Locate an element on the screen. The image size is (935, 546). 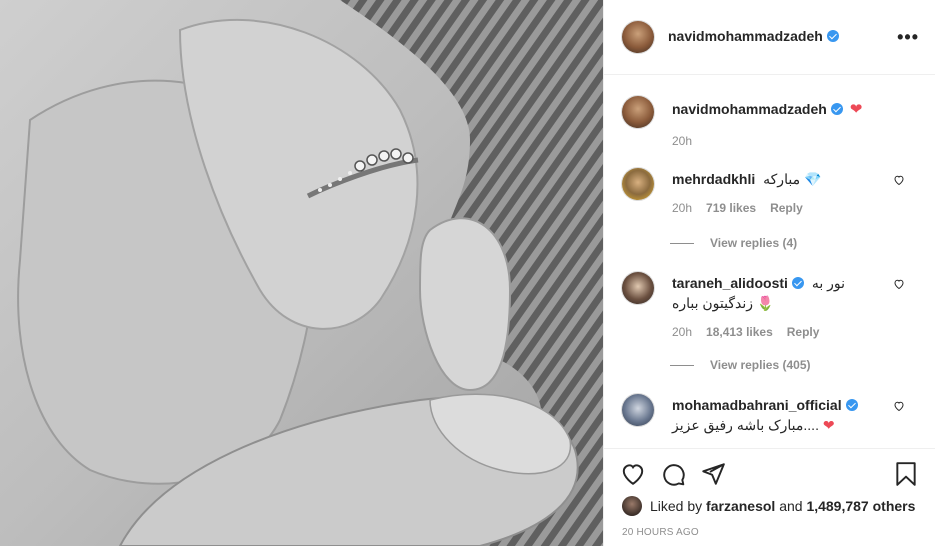
comment-meta: 20h 18,413 likes Reply is located at coordinates (795, 332).